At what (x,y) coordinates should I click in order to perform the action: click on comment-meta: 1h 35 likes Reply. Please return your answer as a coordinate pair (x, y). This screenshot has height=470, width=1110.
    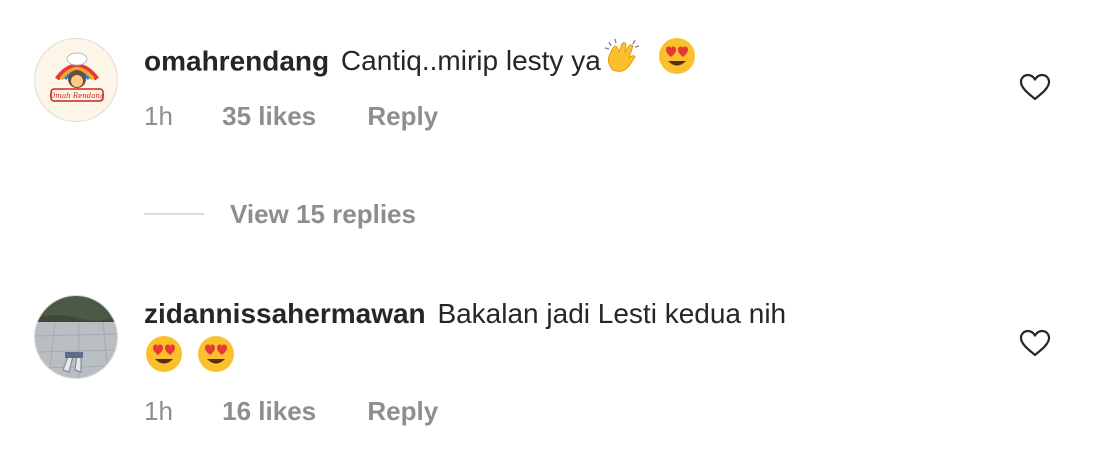
    Looking at the image, I should click on (291, 116).